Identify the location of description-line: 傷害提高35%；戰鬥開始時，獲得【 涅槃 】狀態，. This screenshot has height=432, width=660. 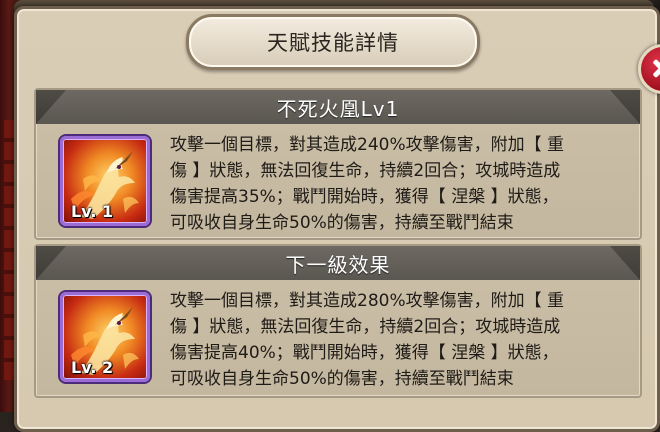
(364, 197).